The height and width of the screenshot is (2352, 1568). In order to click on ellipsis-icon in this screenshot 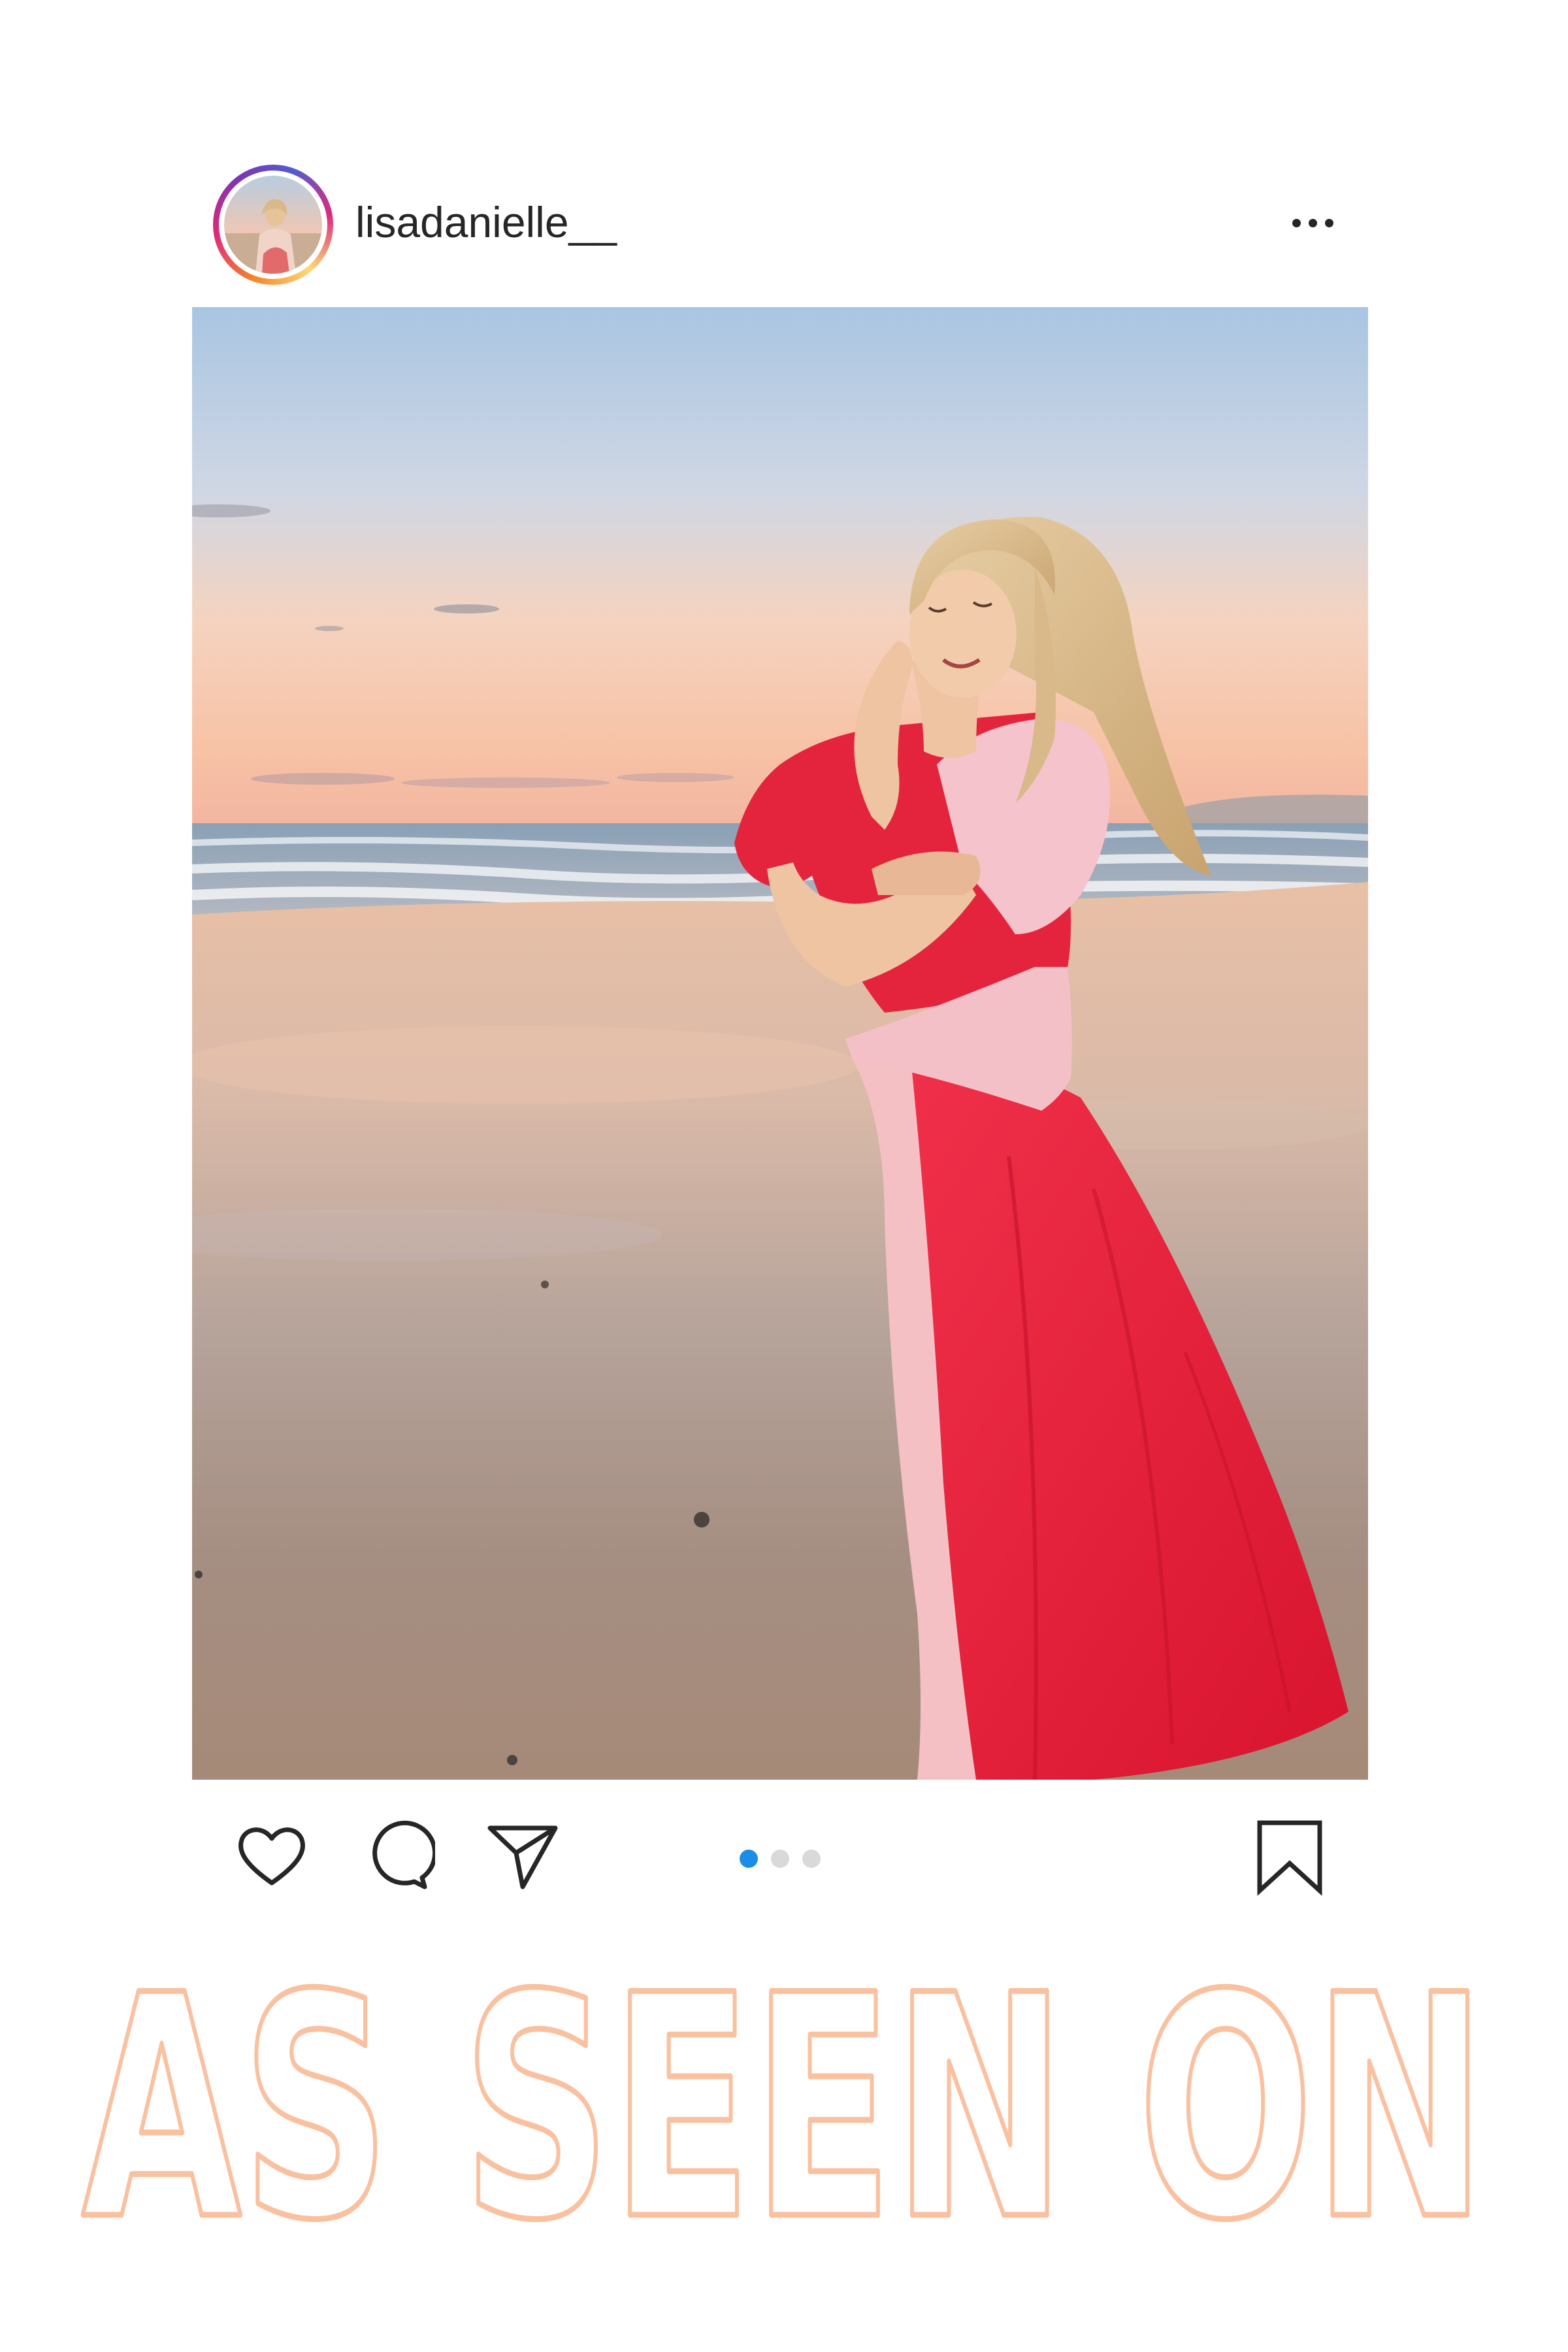, I will do `click(1296, 222)`.